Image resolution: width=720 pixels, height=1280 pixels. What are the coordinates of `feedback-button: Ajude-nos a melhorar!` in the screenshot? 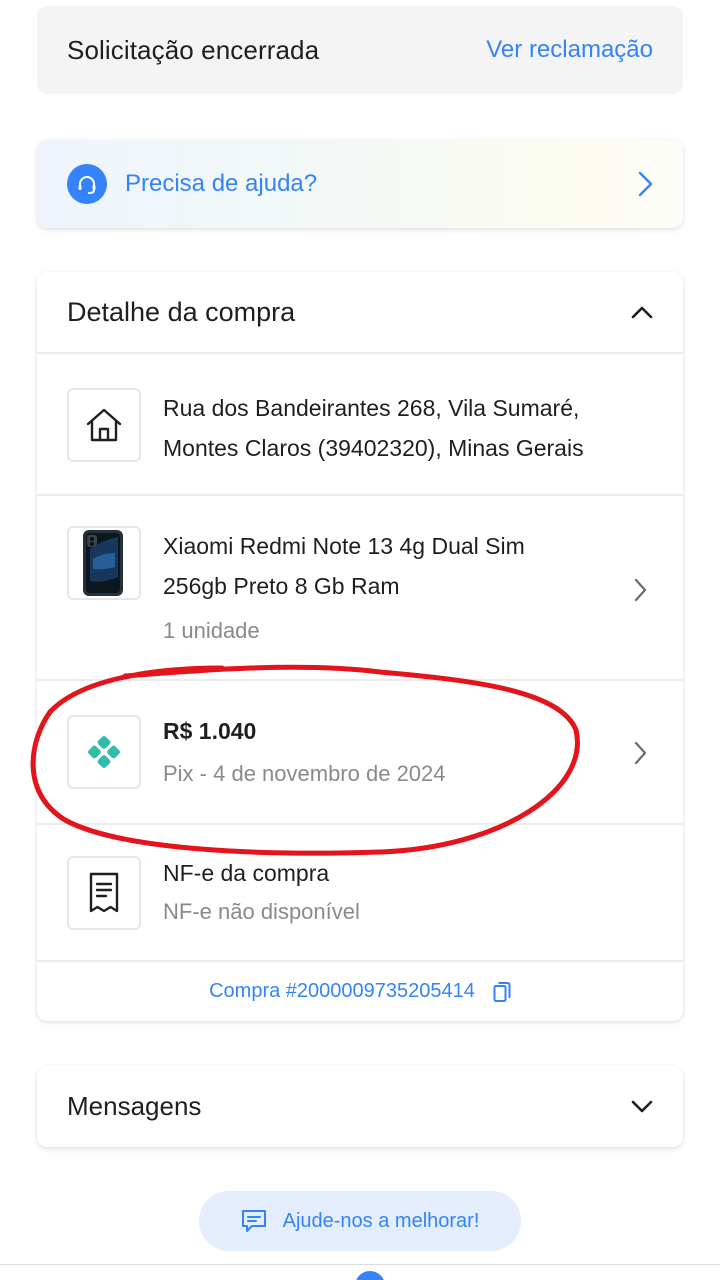 It's located at (360, 1221).